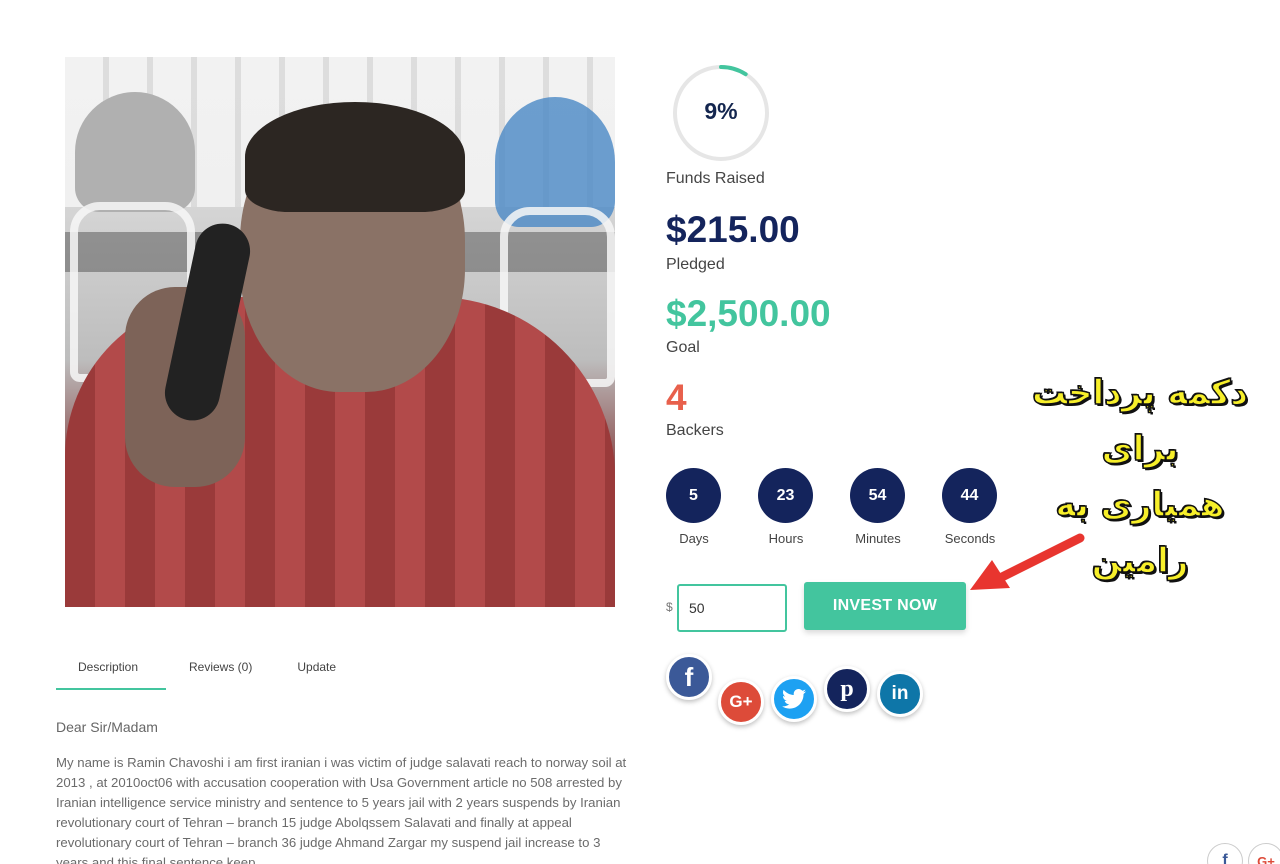  I want to click on countdown-days-value: 5, so click(693, 495).